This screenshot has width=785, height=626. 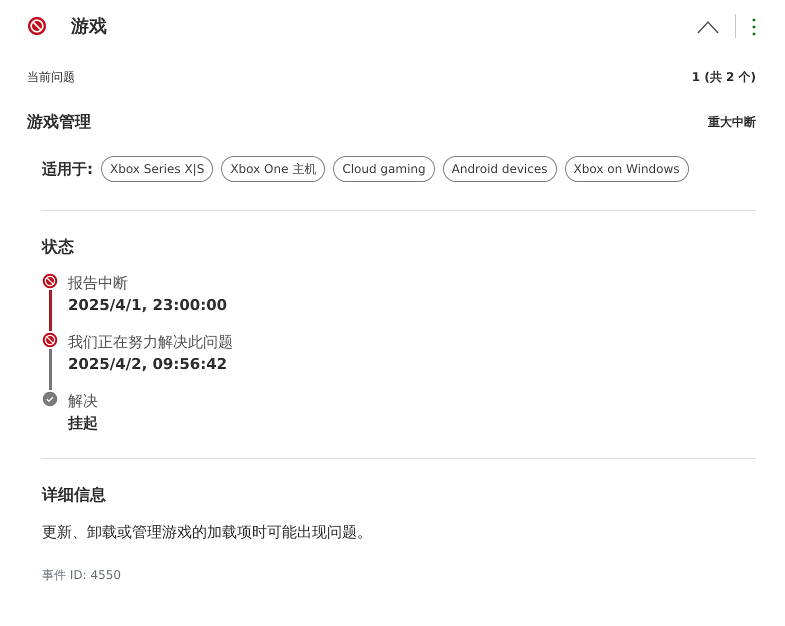 I want to click on step-value: 2025/4/1, 23:00:00, so click(x=148, y=305).